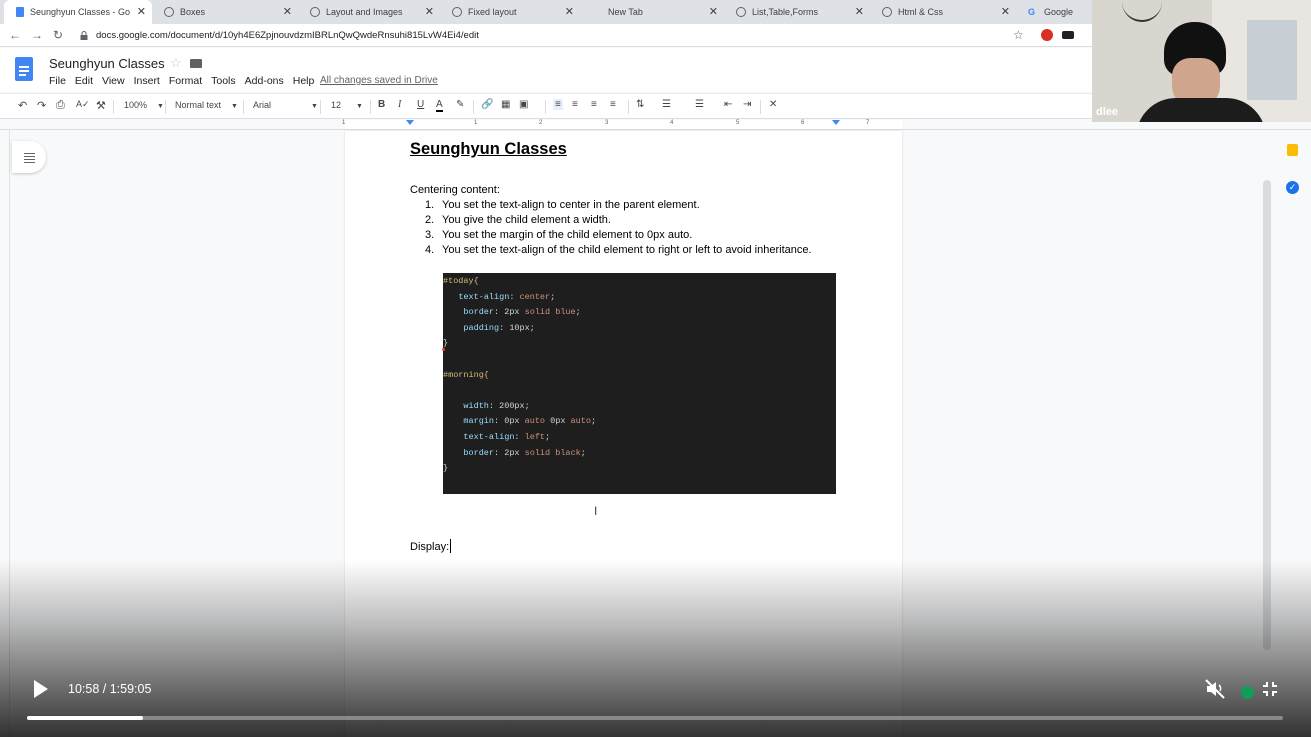 This screenshot has width=1311, height=737. I want to click on align-center-icon: ≡, so click(575, 104).